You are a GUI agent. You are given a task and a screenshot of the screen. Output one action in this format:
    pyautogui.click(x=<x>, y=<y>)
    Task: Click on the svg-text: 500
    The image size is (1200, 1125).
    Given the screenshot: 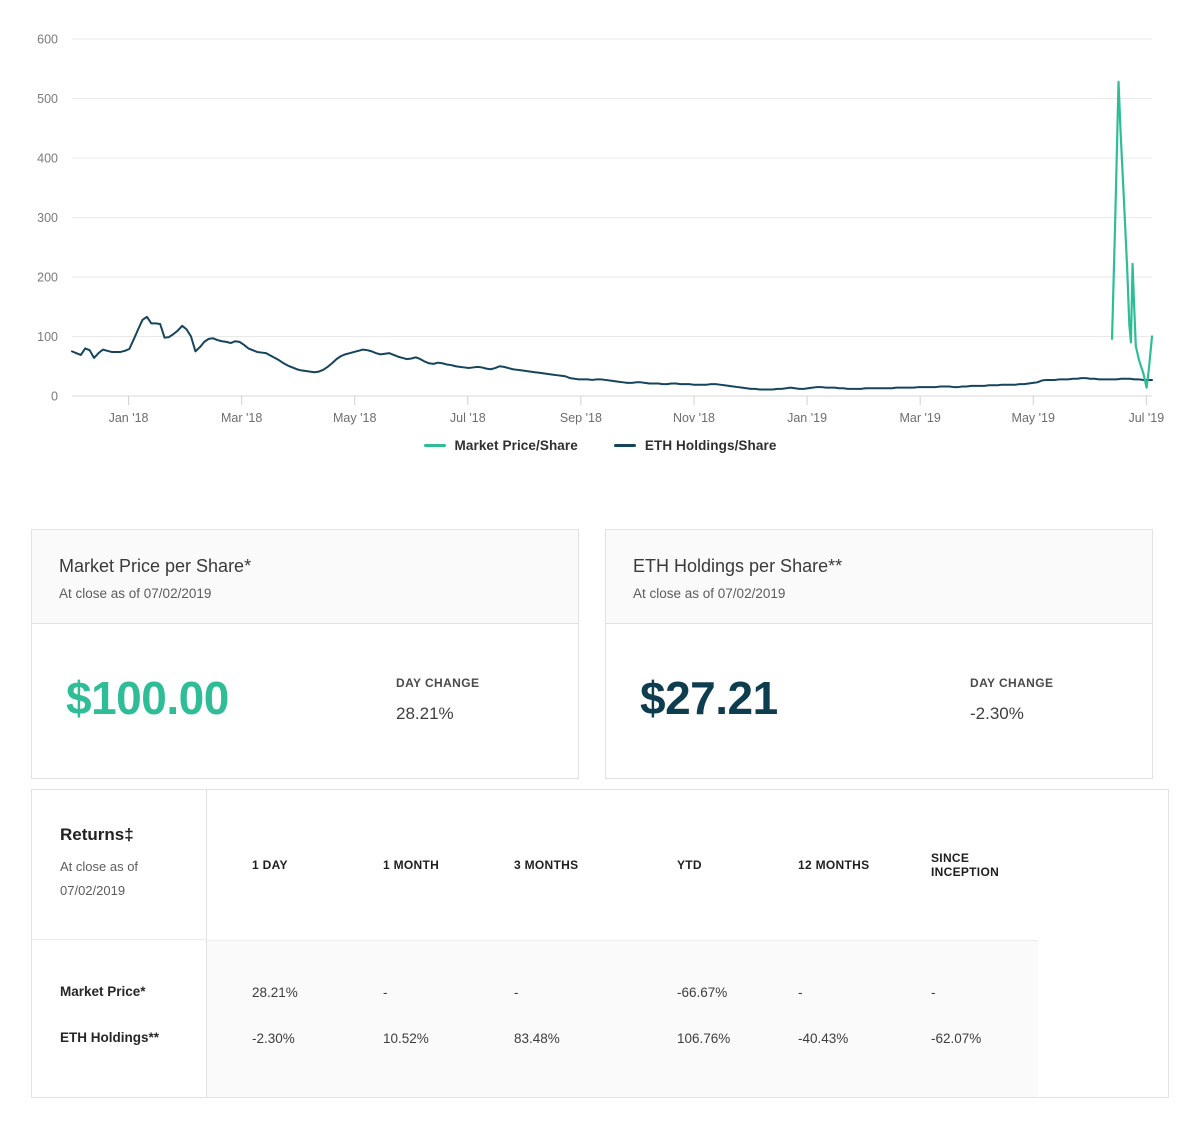 What is the action you would take?
    pyautogui.click(x=47, y=99)
    